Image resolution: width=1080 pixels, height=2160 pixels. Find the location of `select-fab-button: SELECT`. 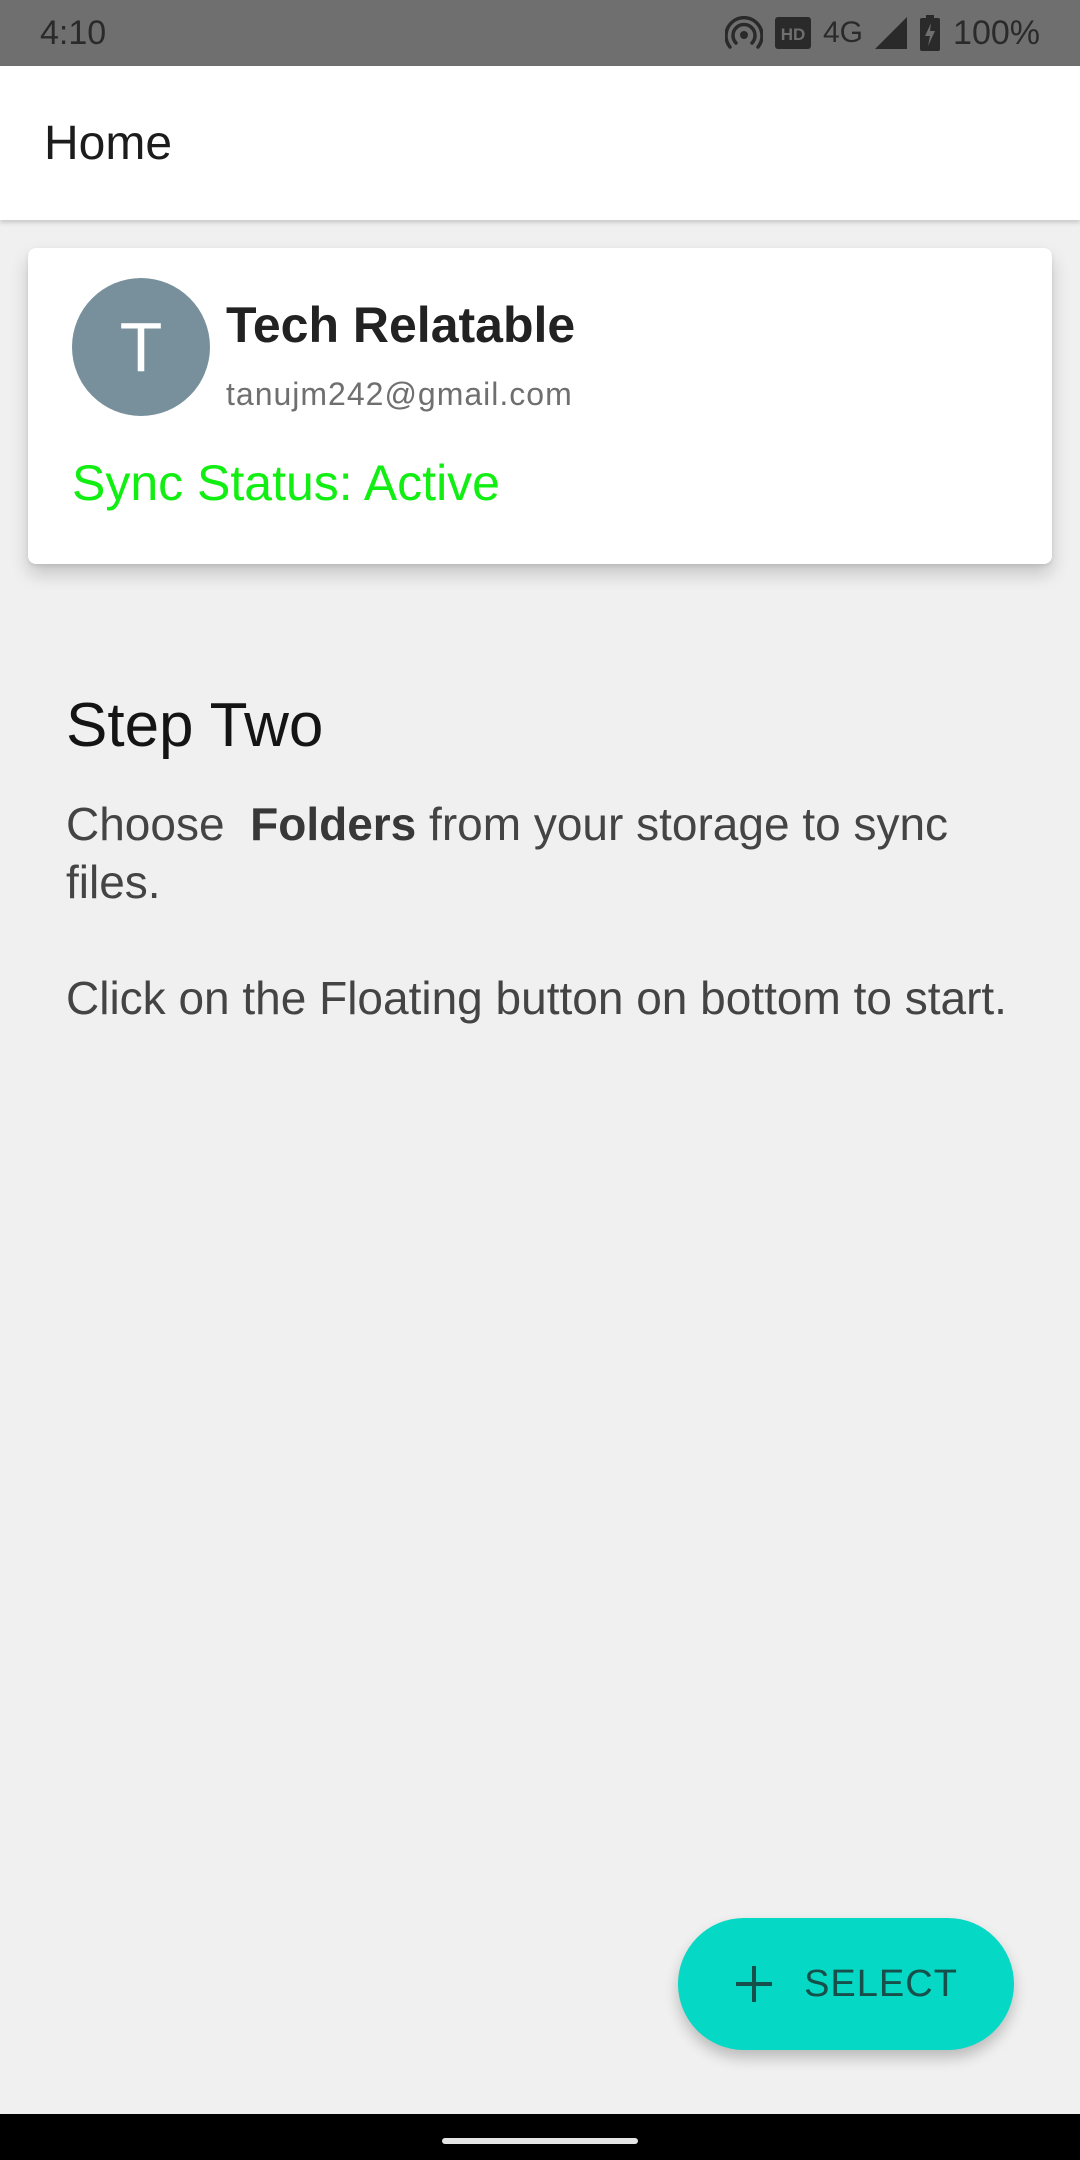

select-fab-button: SELECT is located at coordinates (846, 1984).